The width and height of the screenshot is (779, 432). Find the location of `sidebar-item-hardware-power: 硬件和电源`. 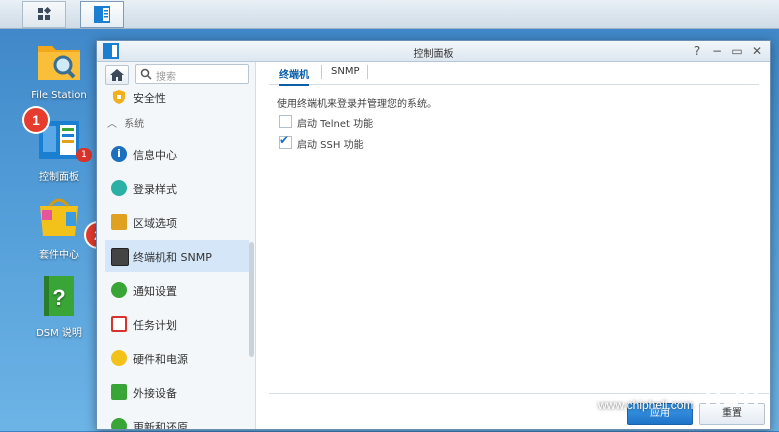

sidebar-item-hardware-power: 硬件和电源 is located at coordinates (177, 358).